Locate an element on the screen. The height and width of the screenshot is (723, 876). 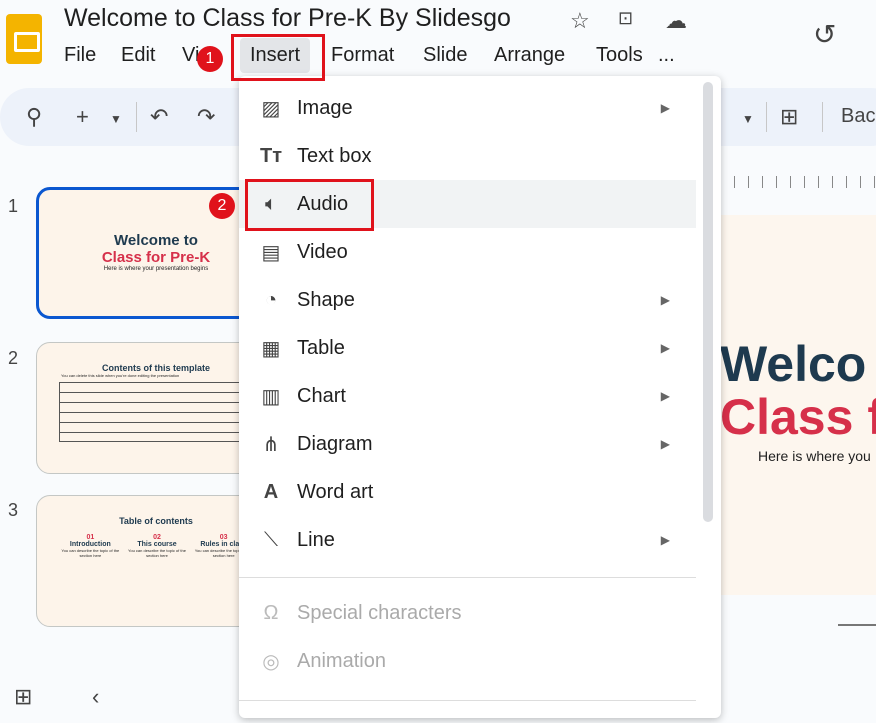
background-button: Bac is located at coordinates (858, 116).